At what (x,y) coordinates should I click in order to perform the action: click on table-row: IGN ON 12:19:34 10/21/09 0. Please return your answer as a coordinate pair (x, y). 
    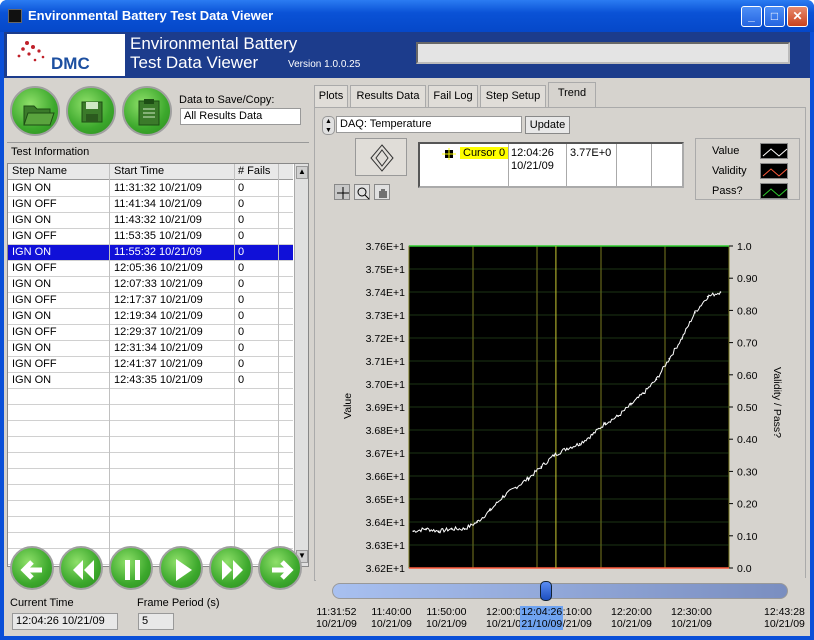
    Looking at the image, I should click on (150, 317).